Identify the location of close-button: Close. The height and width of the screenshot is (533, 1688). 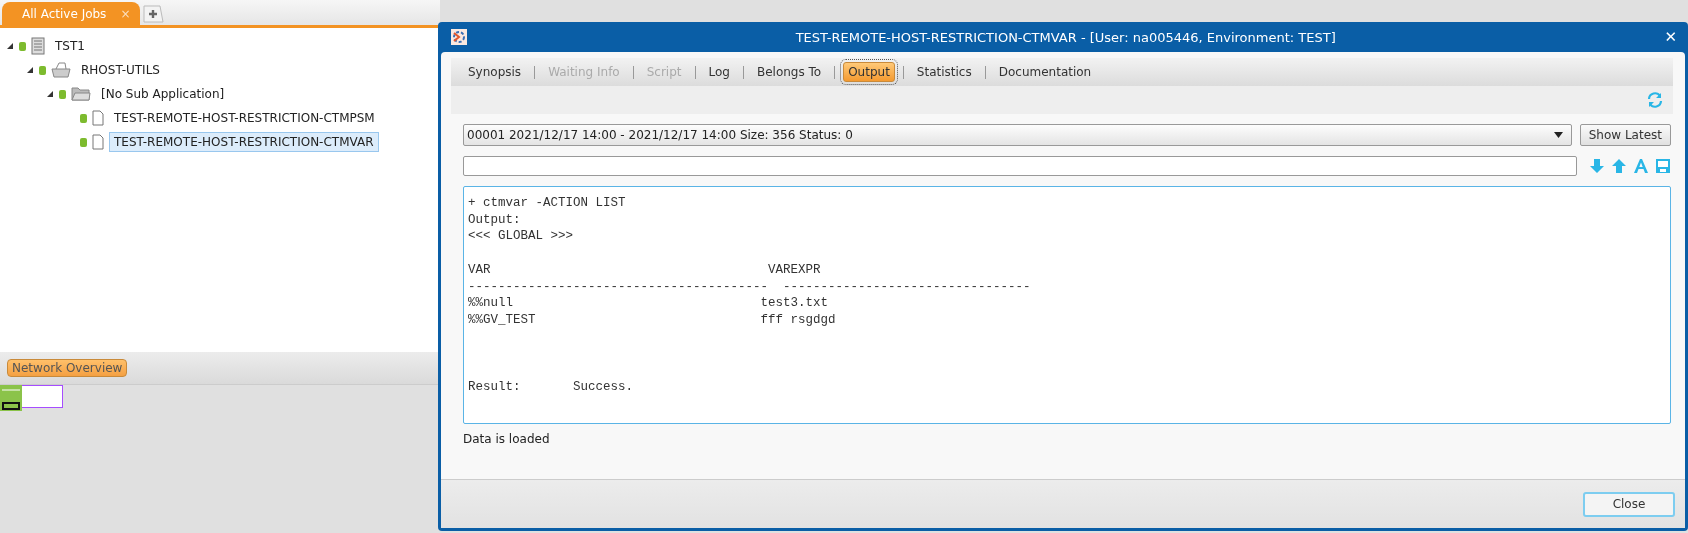
(1629, 504).